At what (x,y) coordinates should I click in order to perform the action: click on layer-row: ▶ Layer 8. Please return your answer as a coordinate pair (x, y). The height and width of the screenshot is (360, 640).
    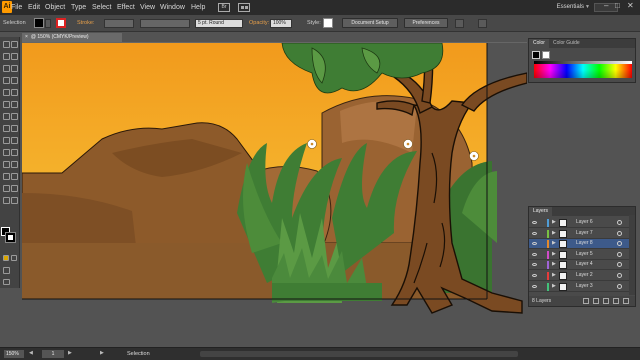
    Looking at the image, I should click on (582, 244).